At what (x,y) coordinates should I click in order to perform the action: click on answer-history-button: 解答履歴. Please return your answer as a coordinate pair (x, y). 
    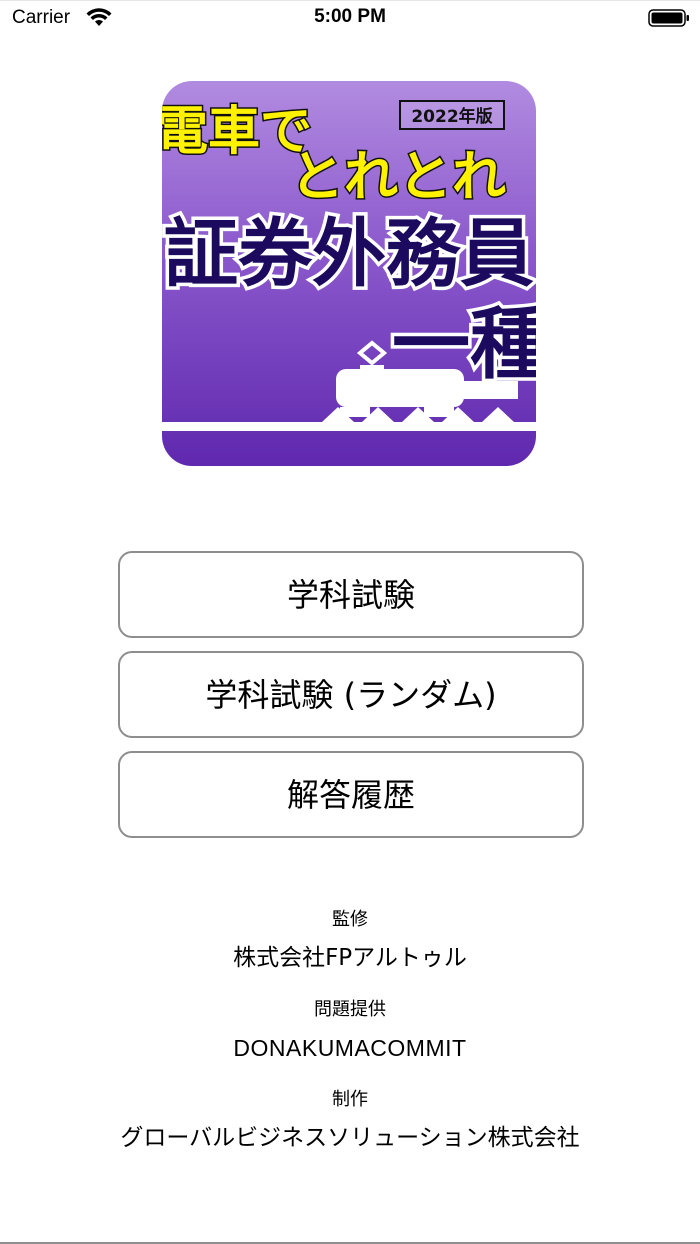
    Looking at the image, I should click on (351, 794).